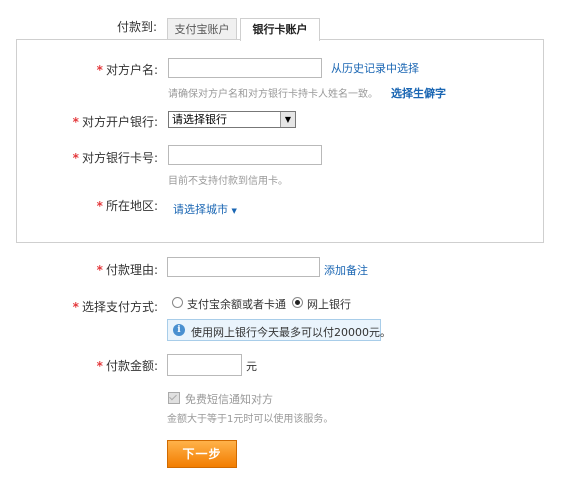 The image size is (579, 494). I want to click on info-icon: i, so click(179, 330).